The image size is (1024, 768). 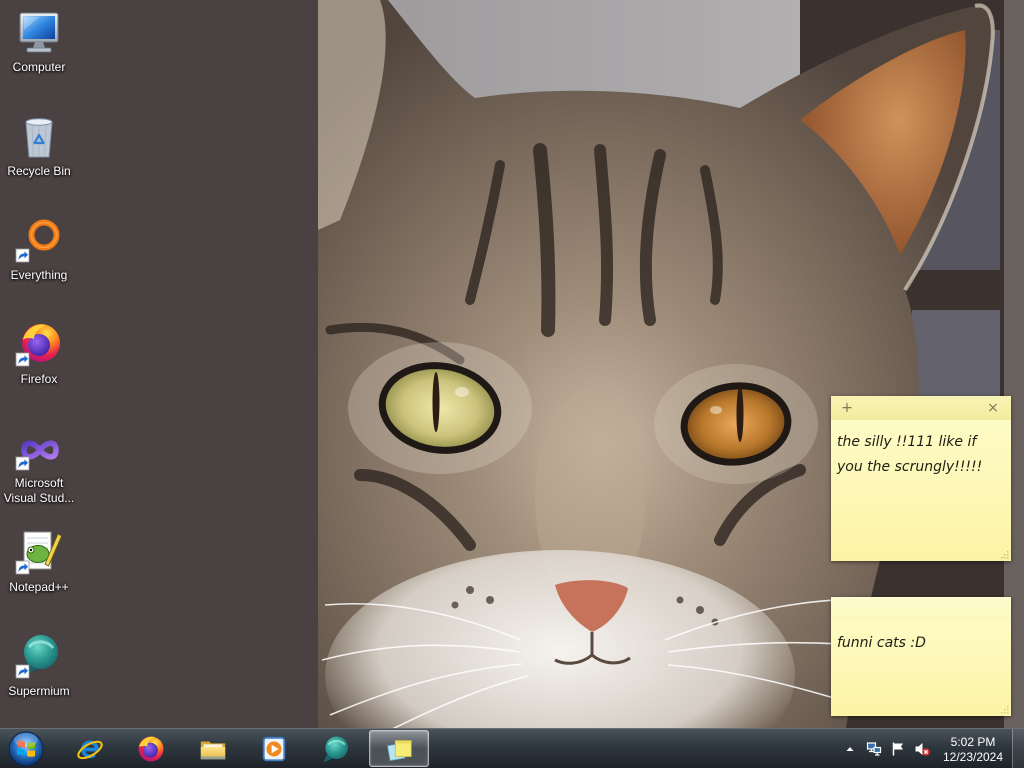 I want to click on sticky-notes-icon, so click(x=399, y=750).